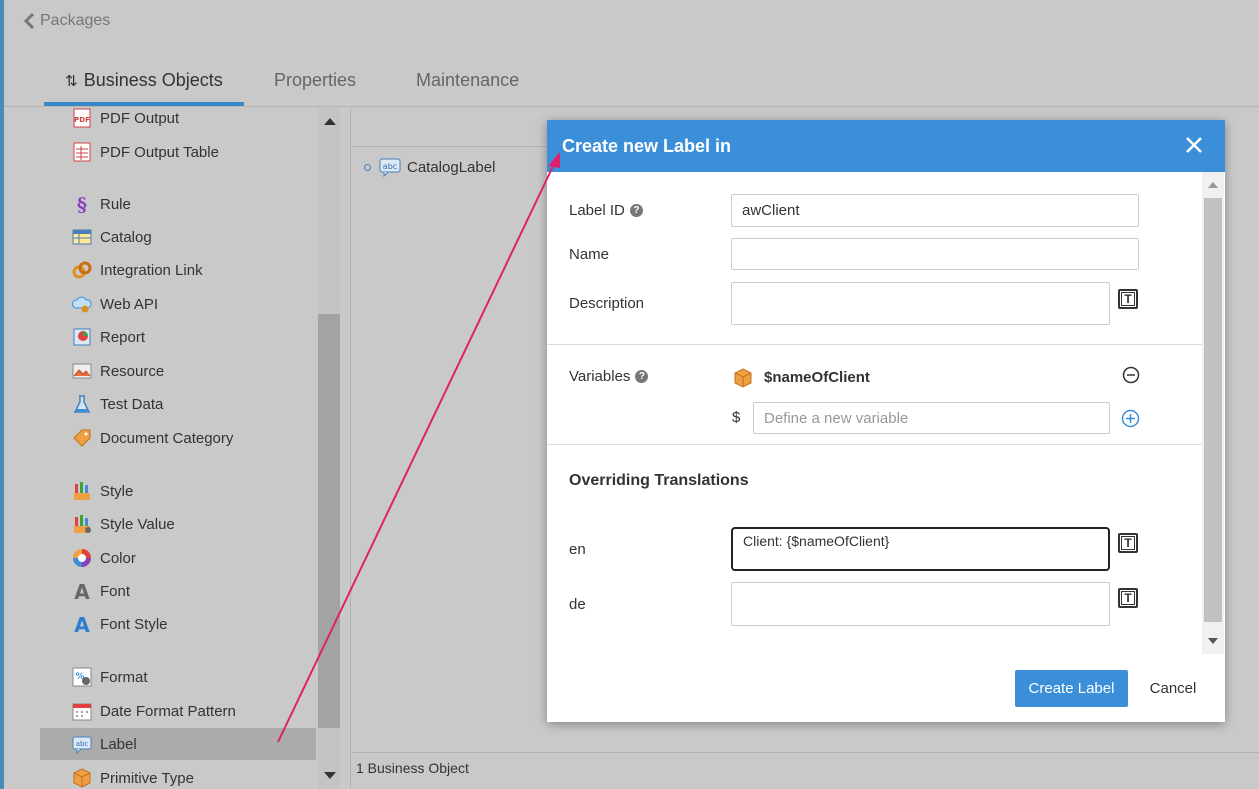 This screenshot has height=789, width=1259. I want to click on tab-maintenance: Maintenance, so click(467, 82).